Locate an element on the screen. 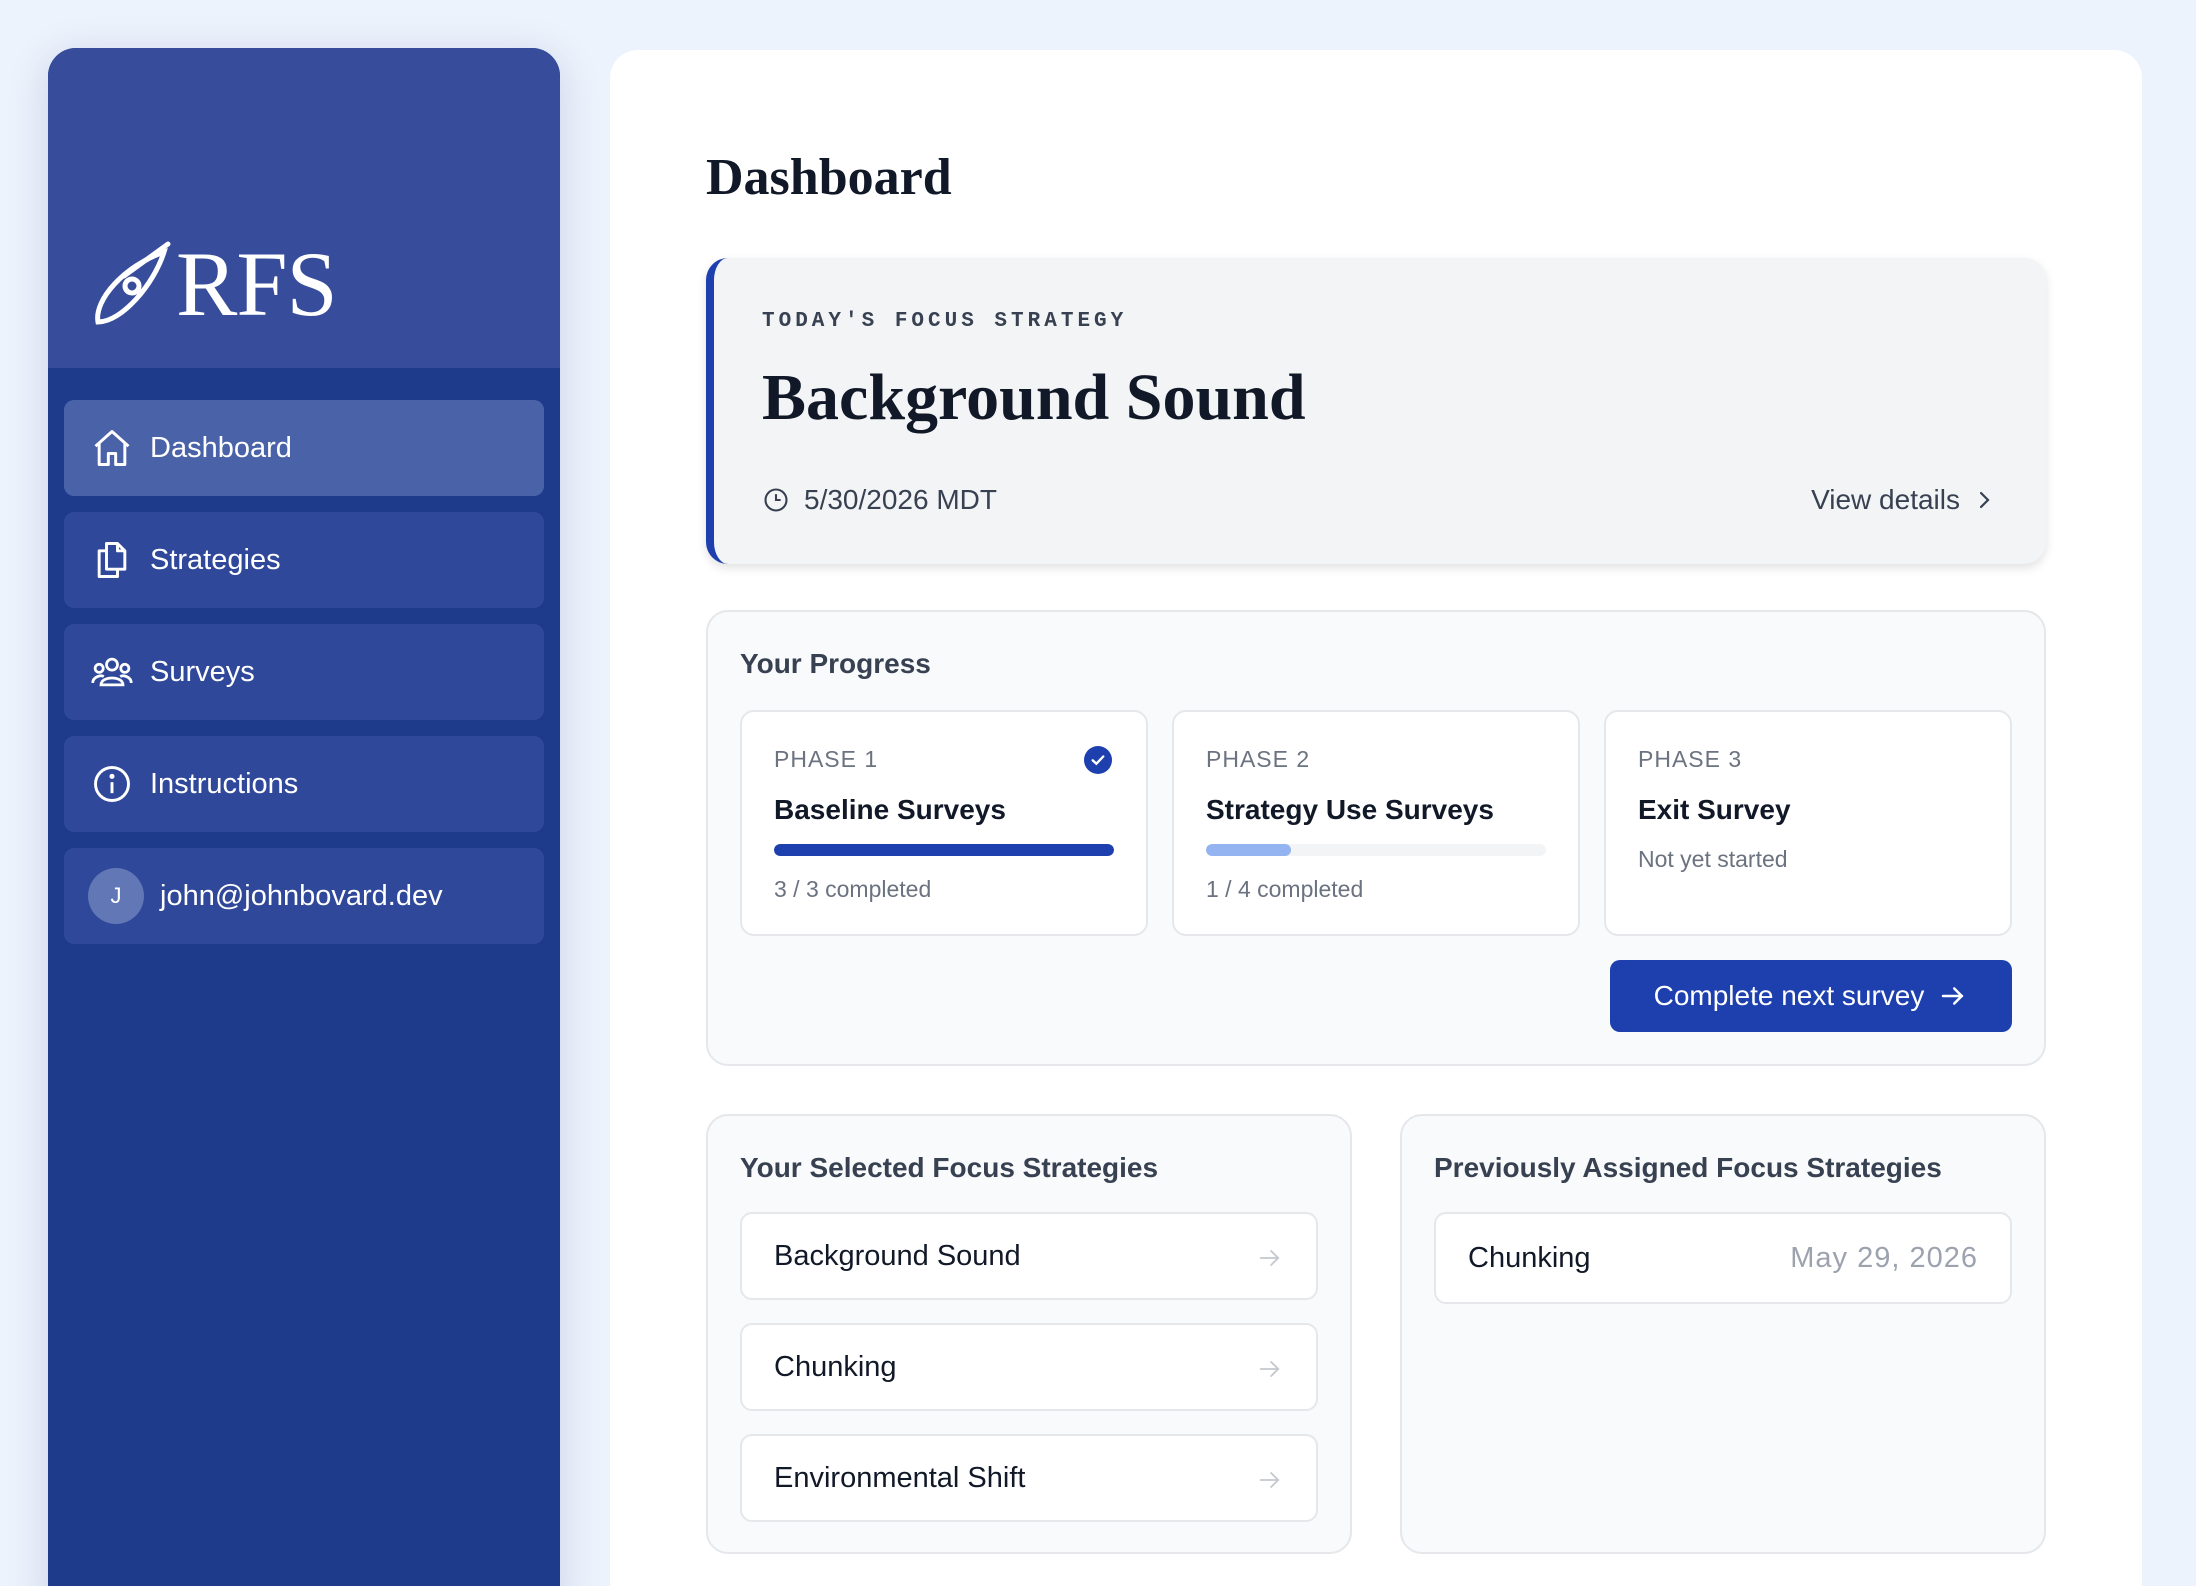 This screenshot has width=2196, height=1586. sidebar-user: J john@johnbovard.dev is located at coordinates (304, 896).